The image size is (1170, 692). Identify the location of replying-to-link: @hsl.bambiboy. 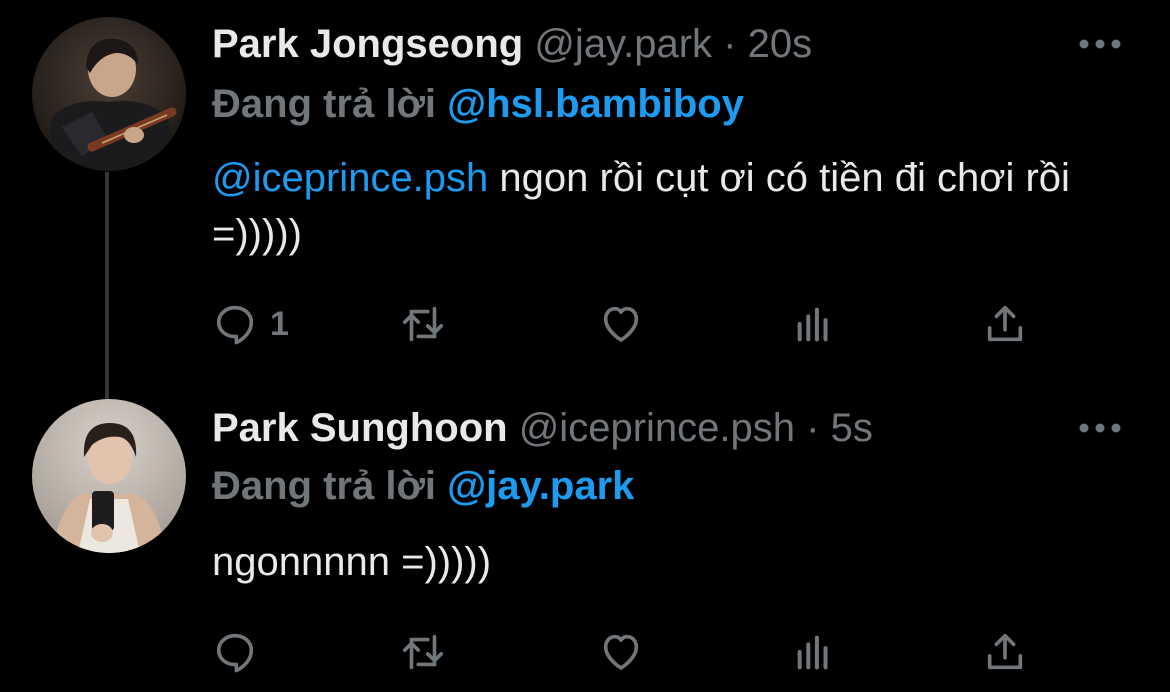
(595, 104).